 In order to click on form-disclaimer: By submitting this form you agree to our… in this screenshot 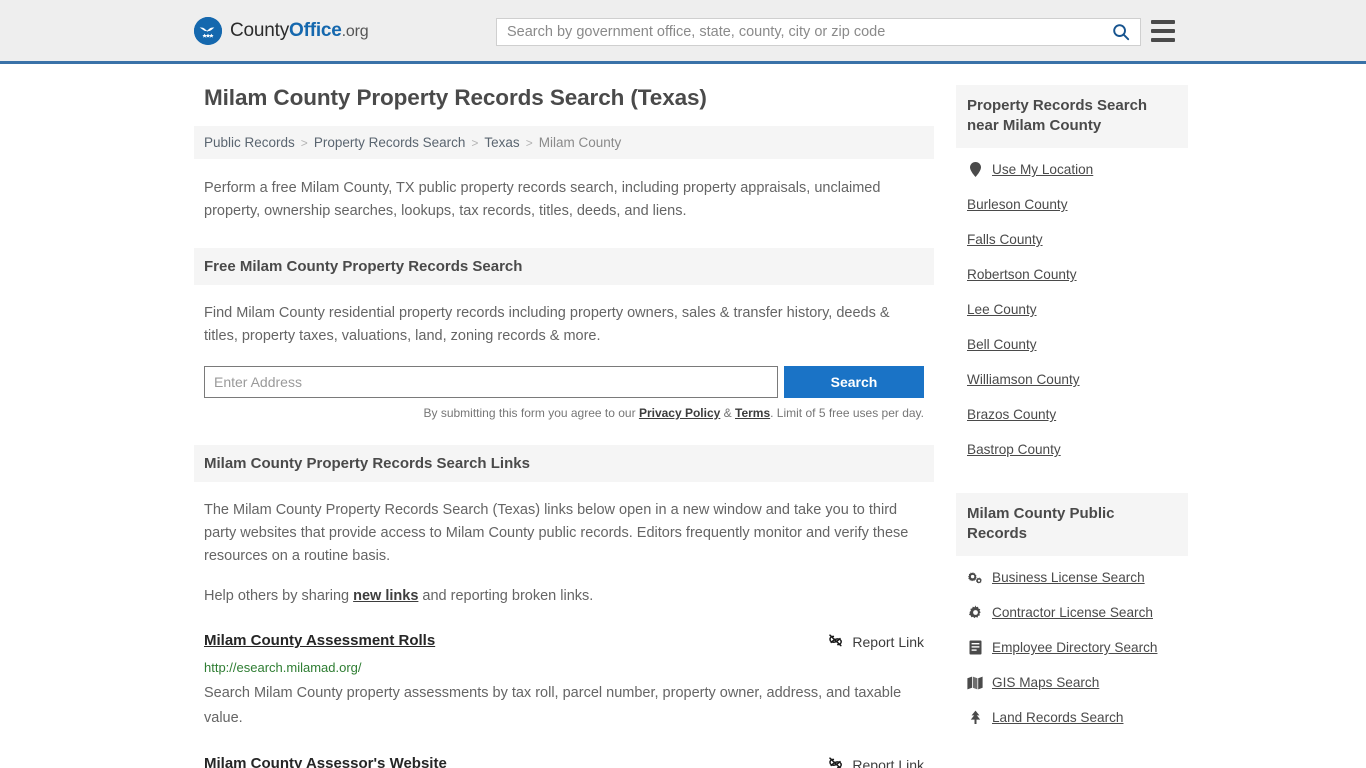, I will do `click(564, 413)`.